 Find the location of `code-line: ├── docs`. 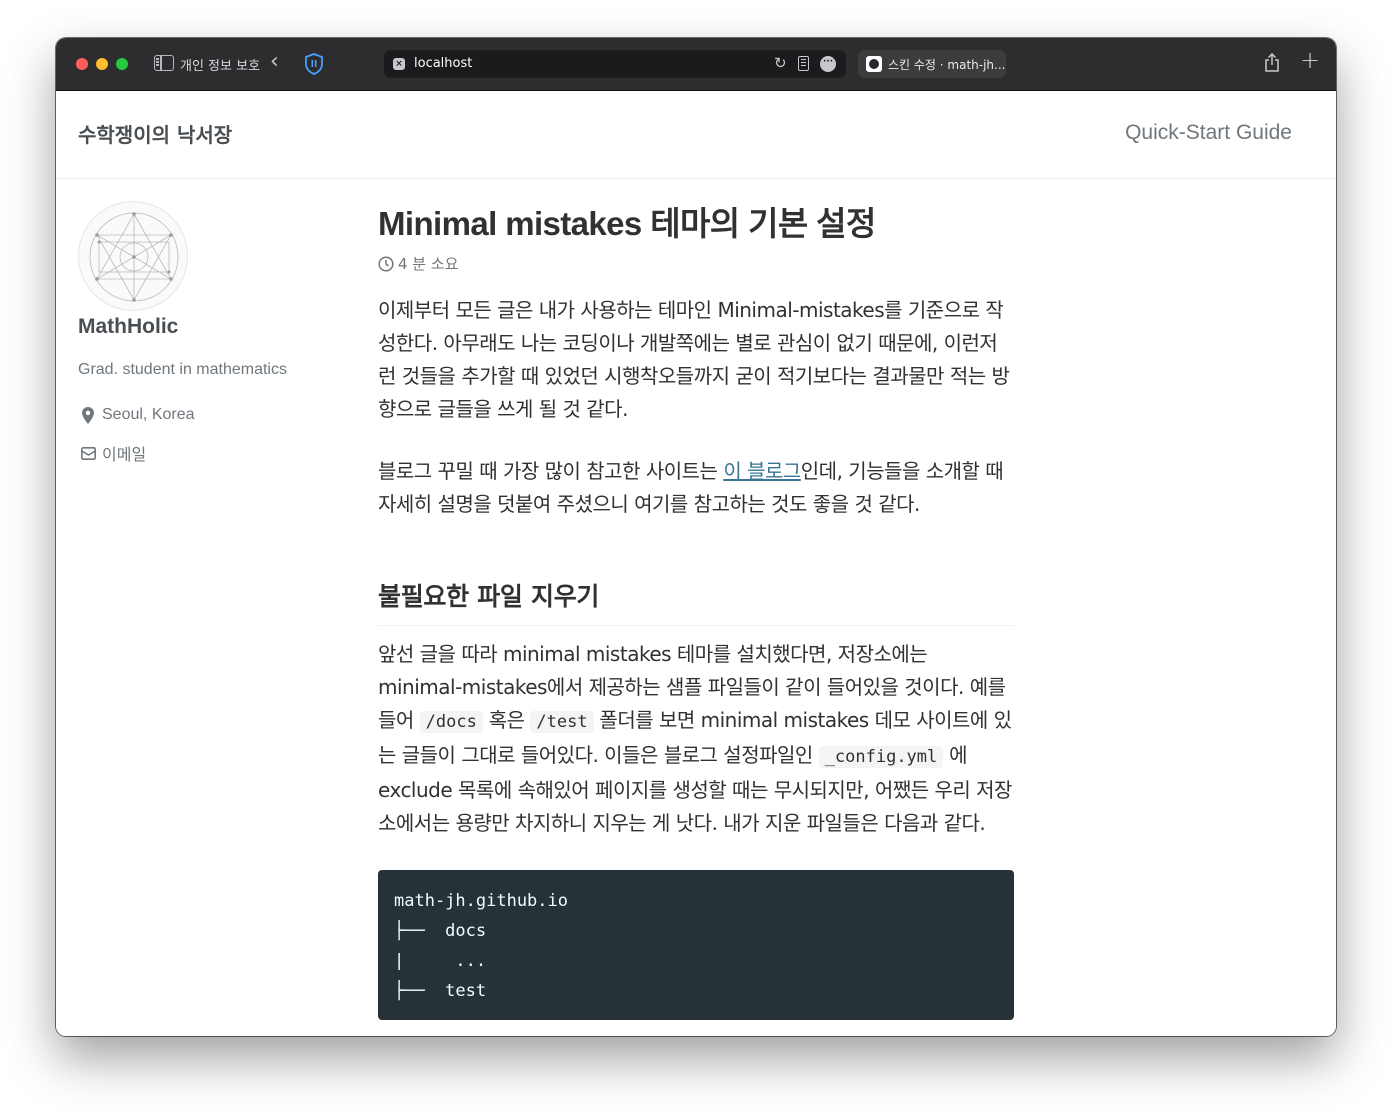

code-line: ├── docs is located at coordinates (440, 931).